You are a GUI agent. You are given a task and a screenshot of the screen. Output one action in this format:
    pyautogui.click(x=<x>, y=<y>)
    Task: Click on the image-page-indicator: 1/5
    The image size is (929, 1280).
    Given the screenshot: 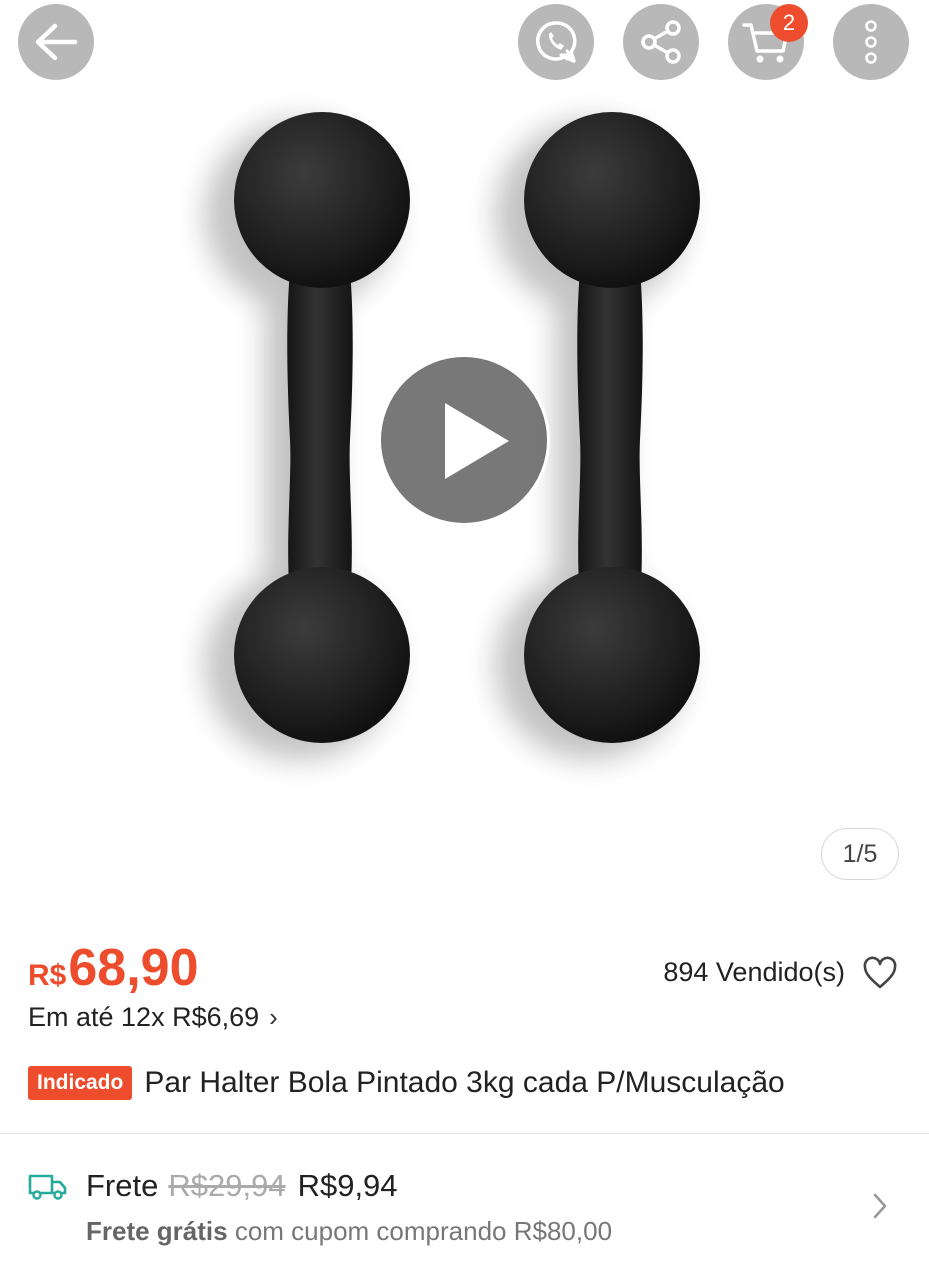 What is the action you would take?
    pyautogui.click(x=860, y=854)
    